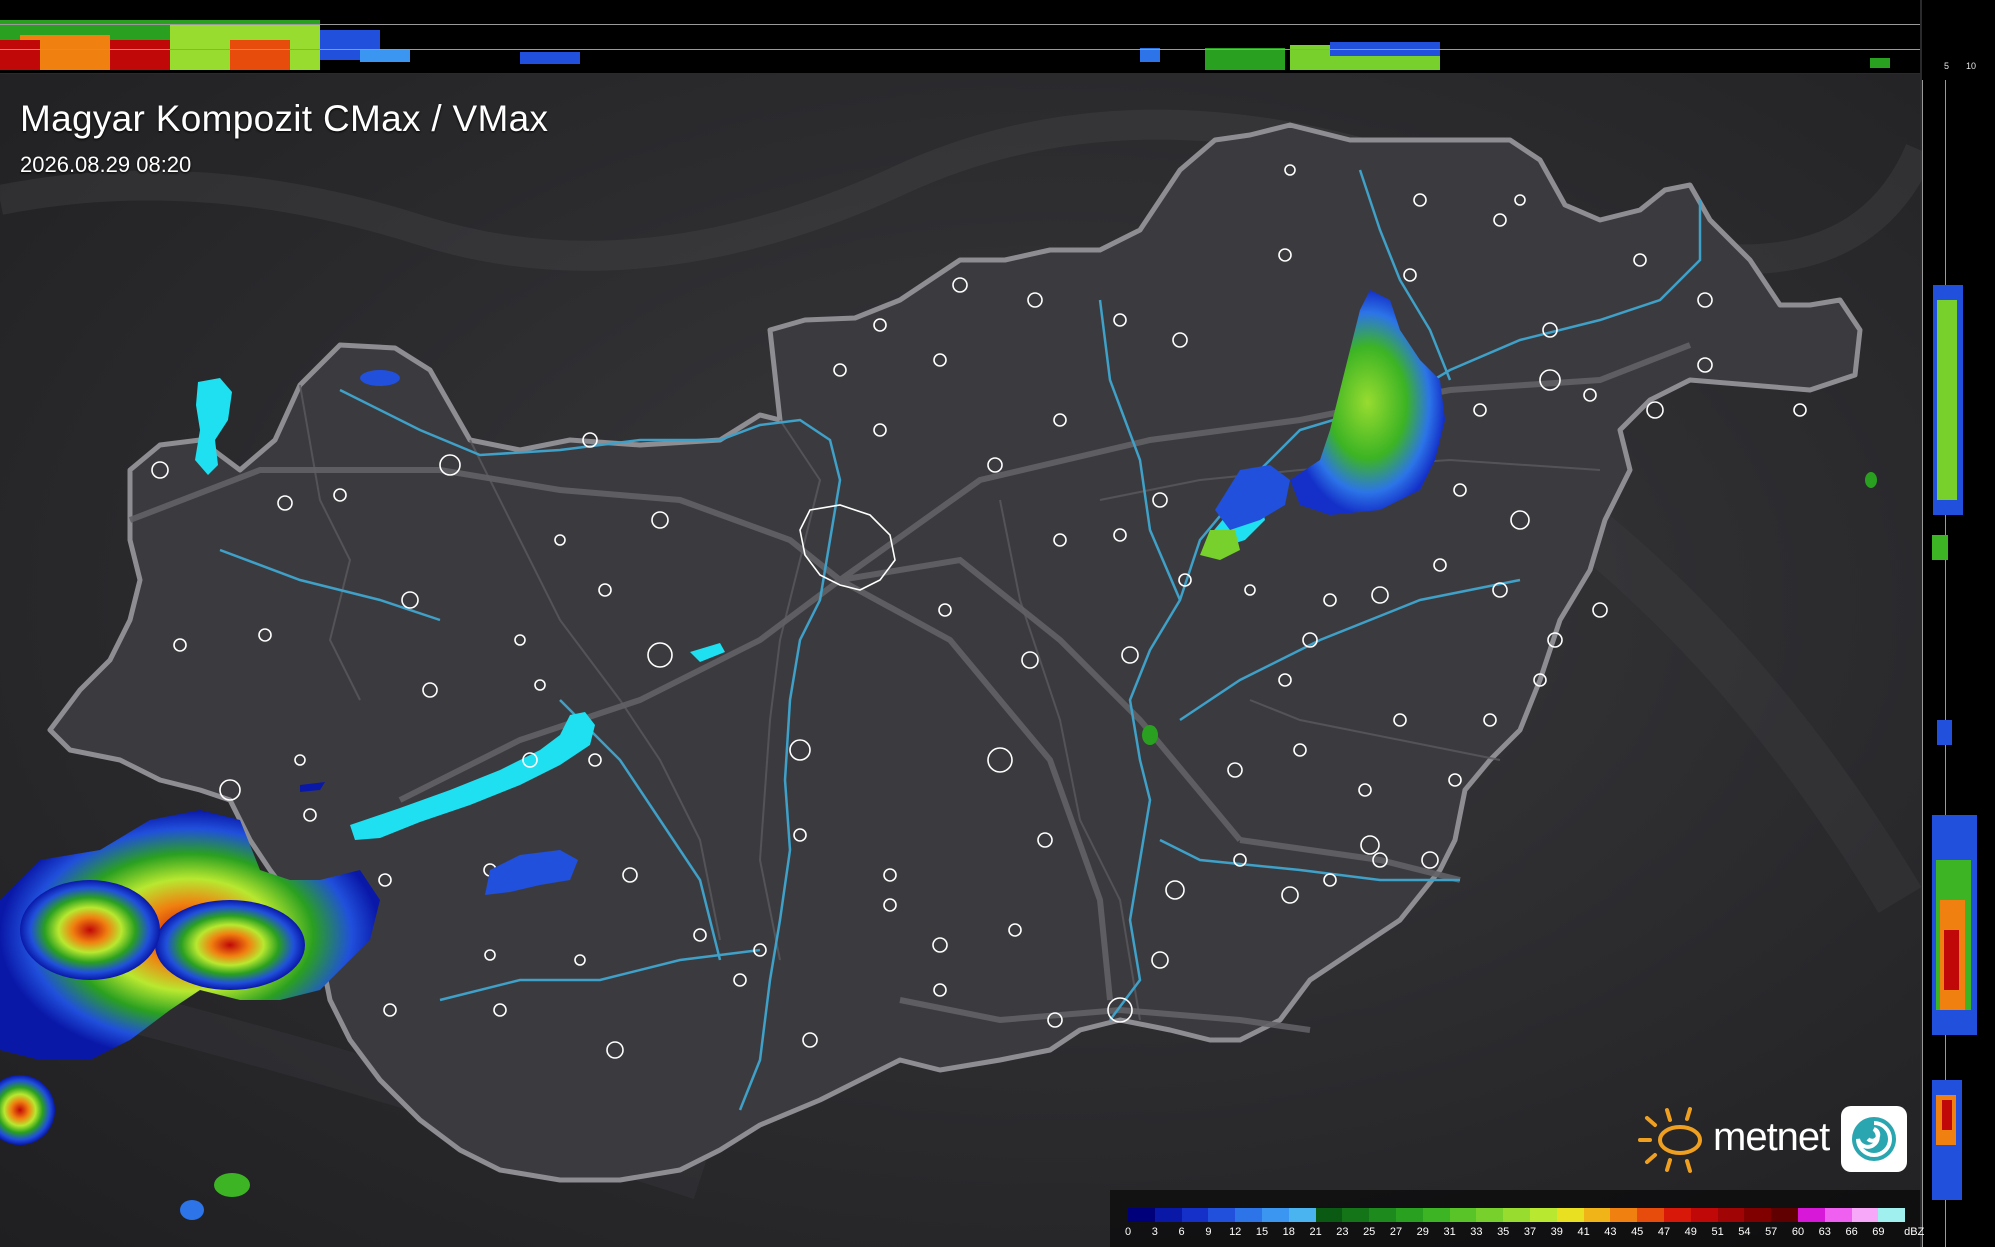 The image size is (1995, 1247). What do you see at coordinates (106, 164) in the screenshot?
I see `map-timestamp: 2026.08.29 08:20` at bounding box center [106, 164].